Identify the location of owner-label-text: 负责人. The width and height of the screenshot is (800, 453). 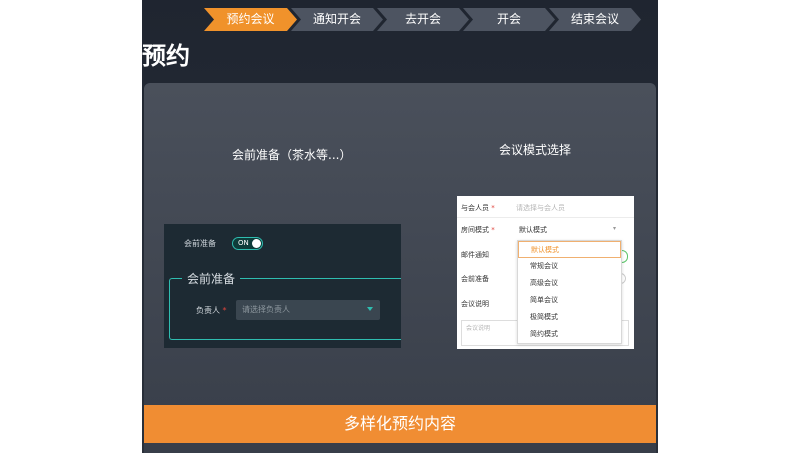
(208, 310).